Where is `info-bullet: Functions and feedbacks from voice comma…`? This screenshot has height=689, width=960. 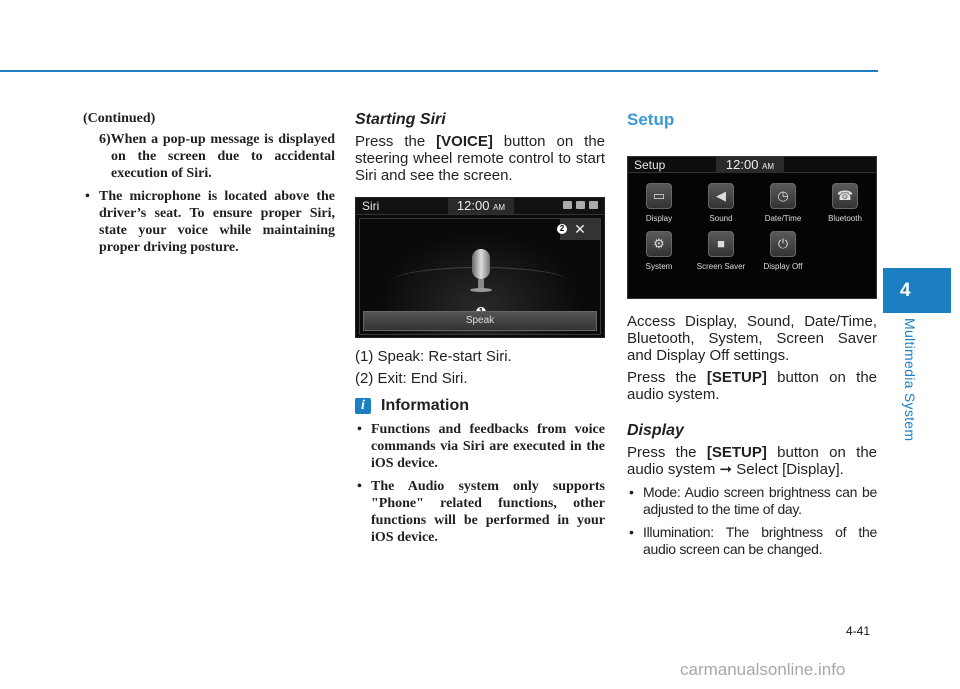
info-bullet: Functions and feedbacks from voice comma… is located at coordinates (480, 446).